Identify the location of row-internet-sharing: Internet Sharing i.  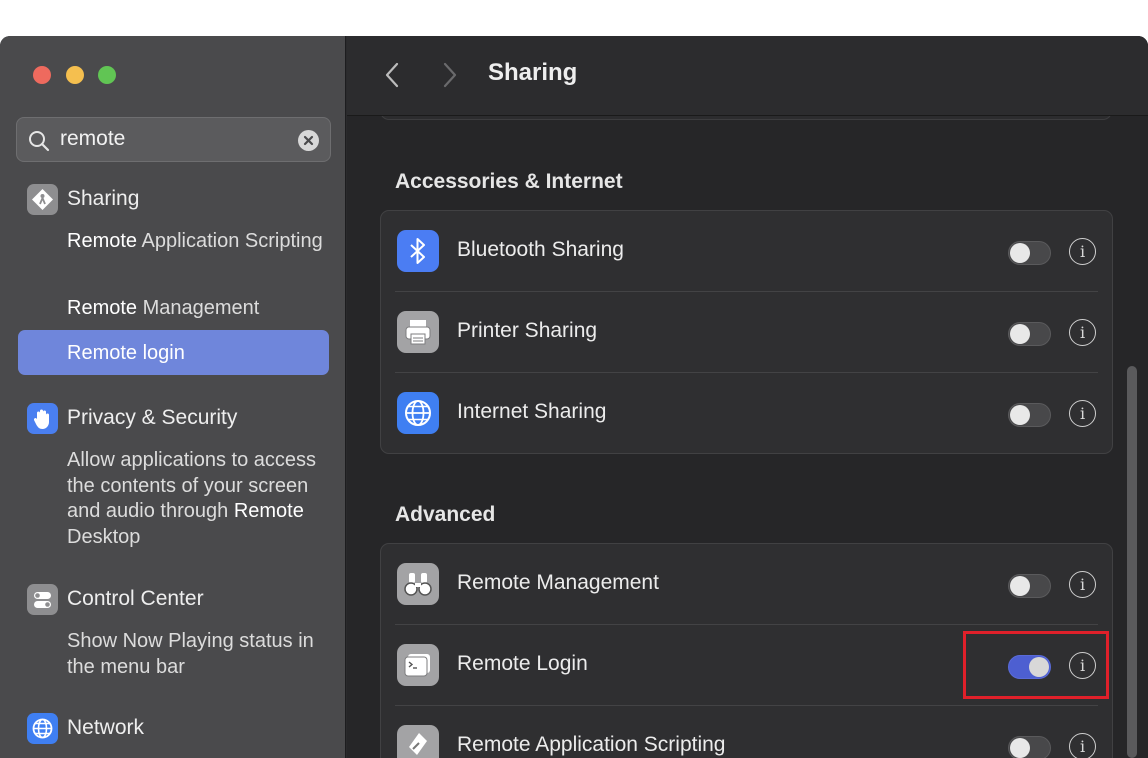
(746, 413).